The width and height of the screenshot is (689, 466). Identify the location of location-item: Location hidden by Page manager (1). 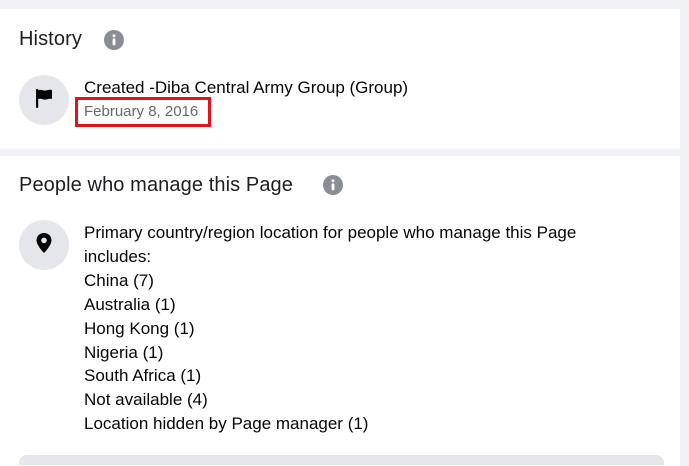
(226, 423).